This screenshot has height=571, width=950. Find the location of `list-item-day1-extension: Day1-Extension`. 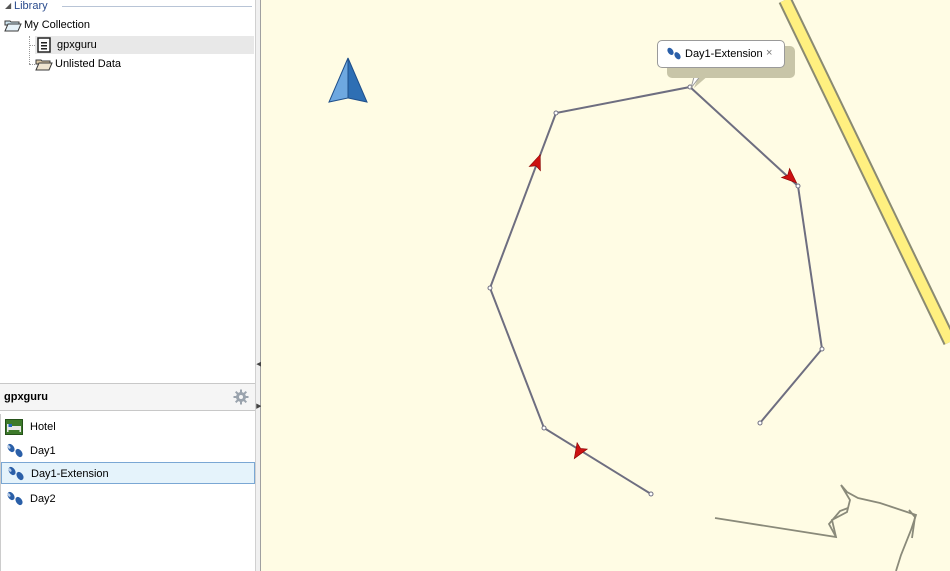

list-item-day1-extension: Day1-Extension is located at coordinates (128, 473).